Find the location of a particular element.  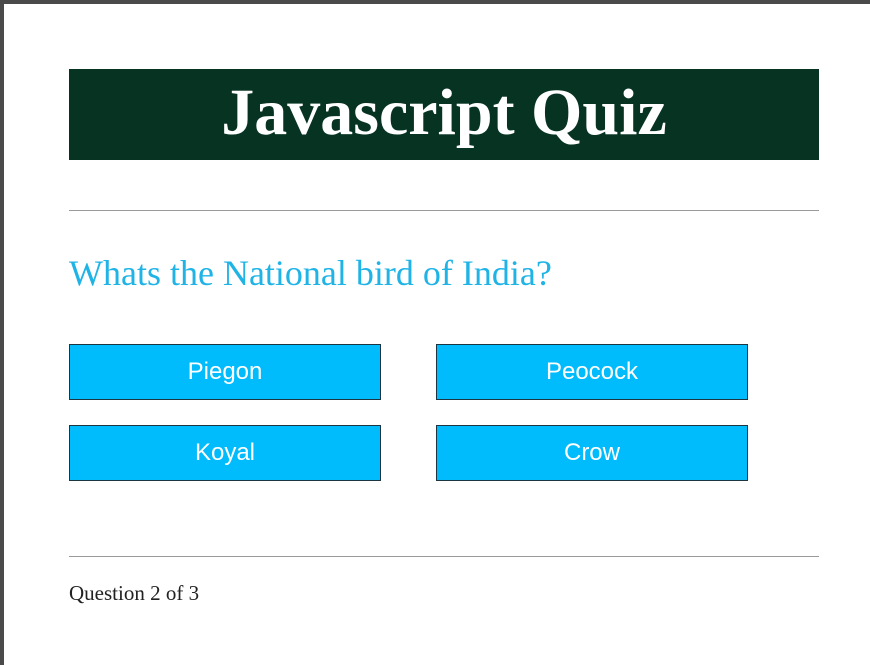

choice-button-3: Koyal is located at coordinates (225, 453).